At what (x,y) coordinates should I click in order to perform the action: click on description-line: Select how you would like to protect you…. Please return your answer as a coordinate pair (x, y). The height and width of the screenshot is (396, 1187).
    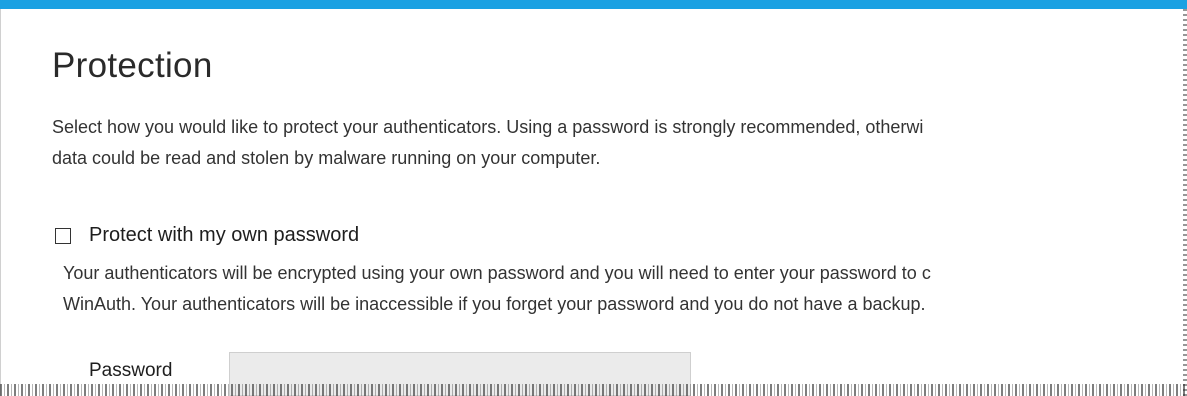
    Looking at the image, I should click on (488, 127).